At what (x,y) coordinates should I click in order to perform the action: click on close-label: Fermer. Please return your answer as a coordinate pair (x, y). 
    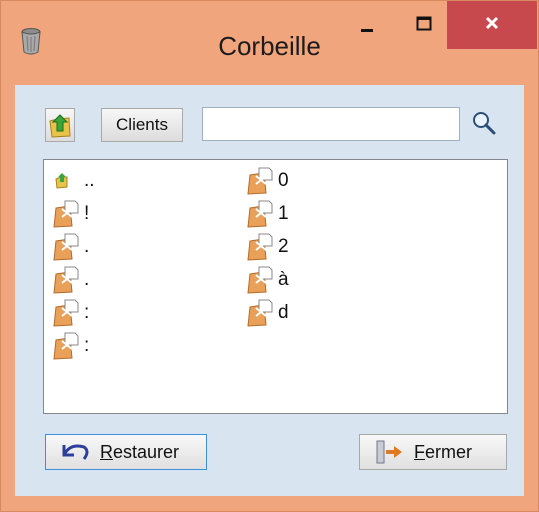
    Looking at the image, I should click on (443, 451).